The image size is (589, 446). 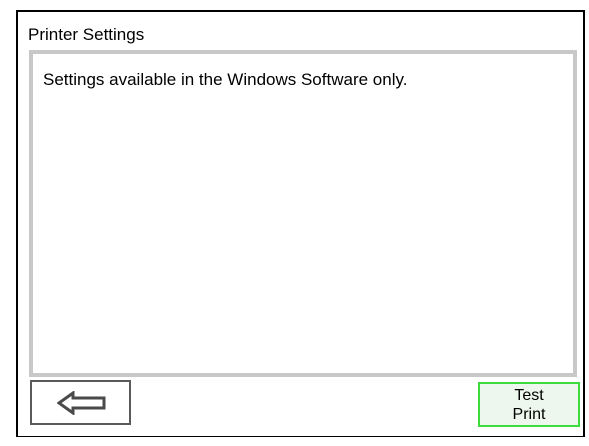 I want to click on left-arrow-icon, so click(x=81, y=403).